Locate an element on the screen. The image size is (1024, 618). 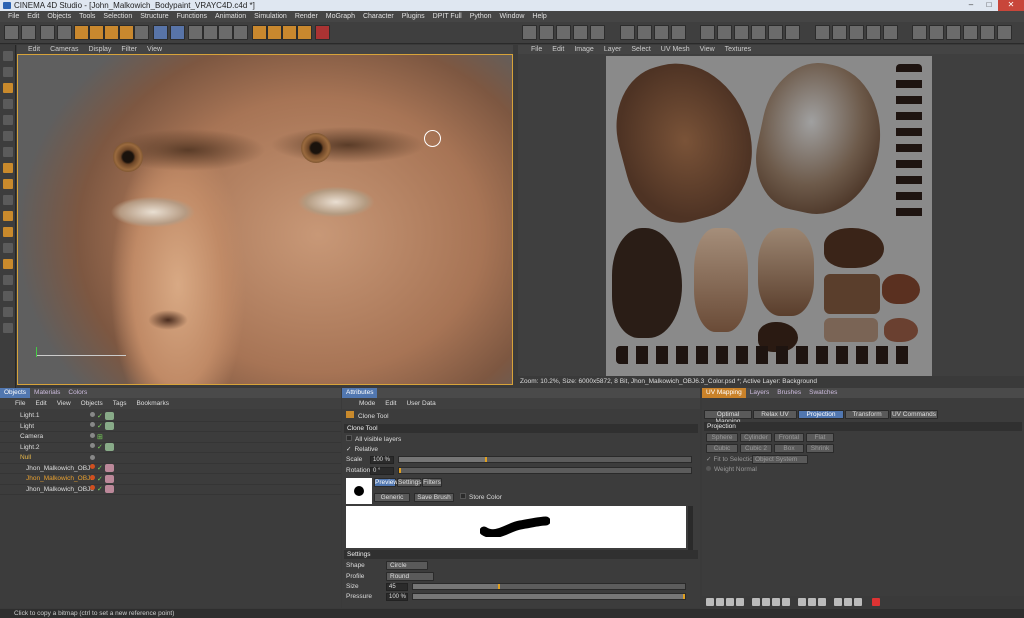
menu-animation: Animation is located at coordinates (230, 16).